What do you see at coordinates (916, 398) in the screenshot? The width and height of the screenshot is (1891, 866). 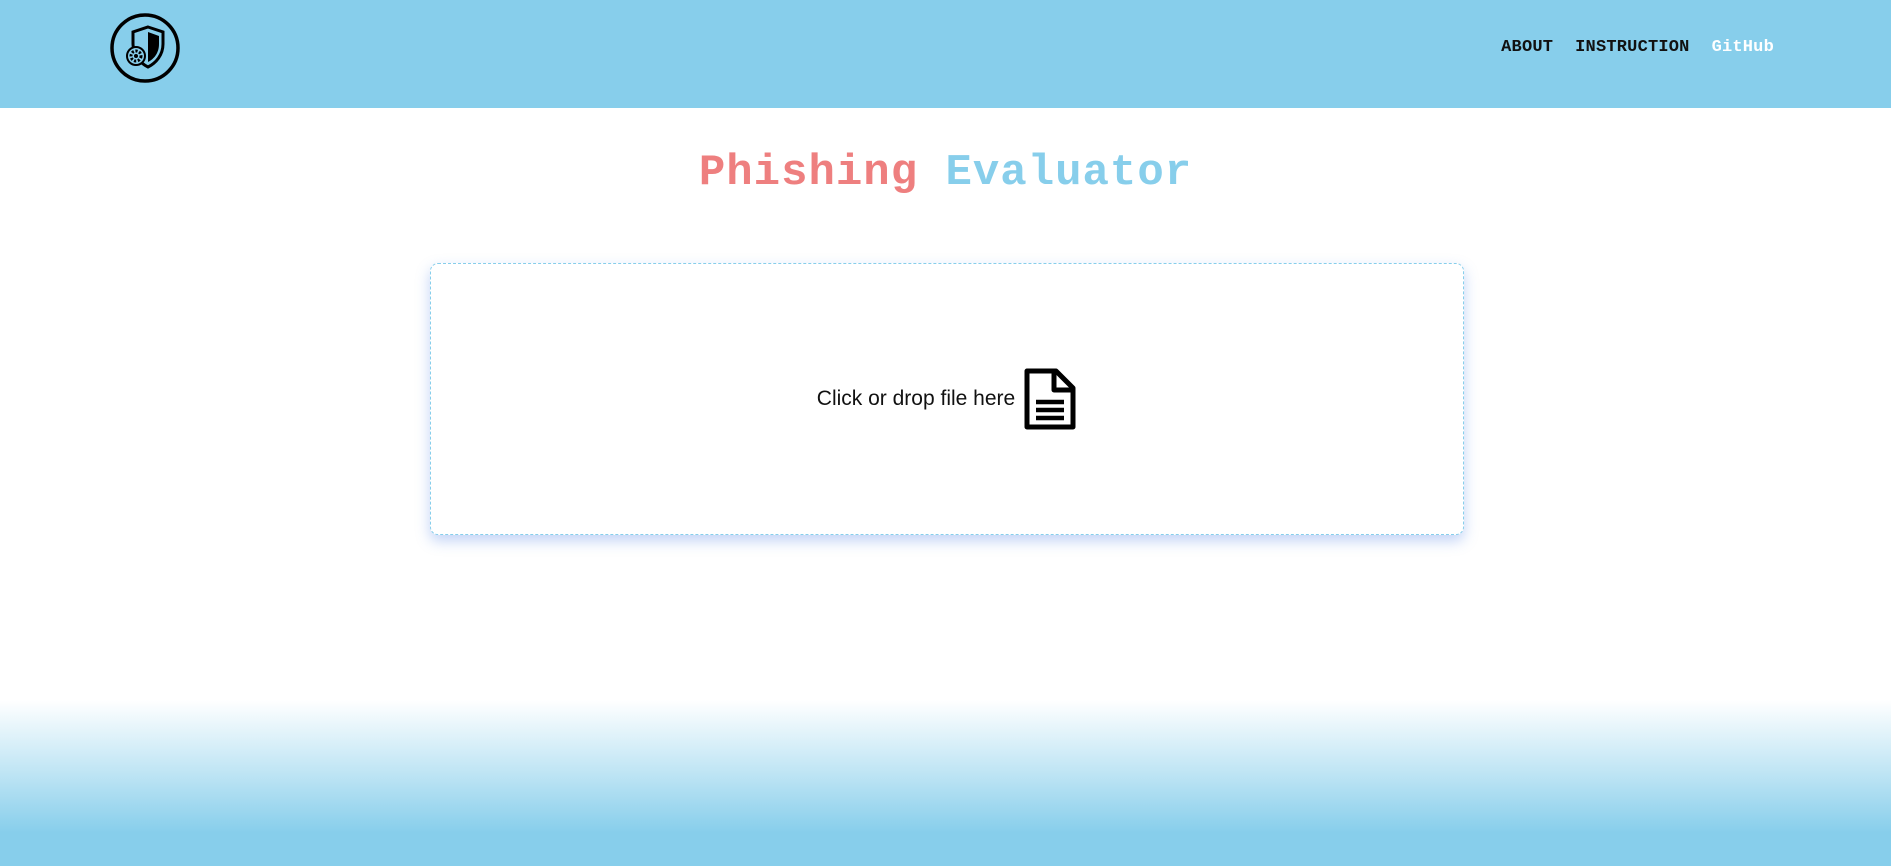 I see `dropzone-label: Click or drop file here` at bounding box center [916, 398].